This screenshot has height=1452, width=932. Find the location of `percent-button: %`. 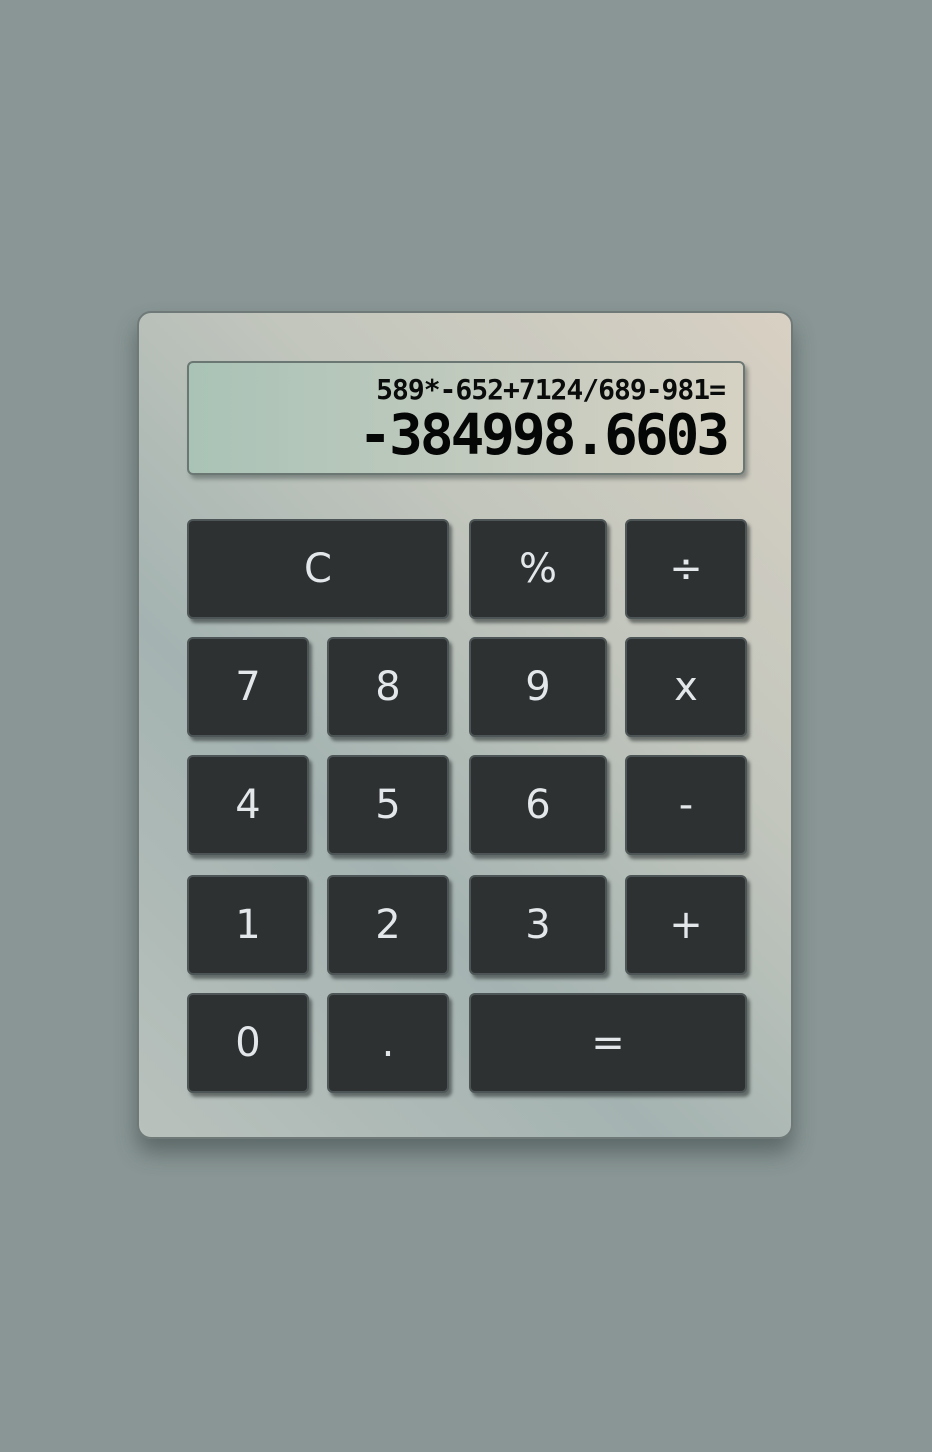

percent-button: % is located at coordinates (538, 569).